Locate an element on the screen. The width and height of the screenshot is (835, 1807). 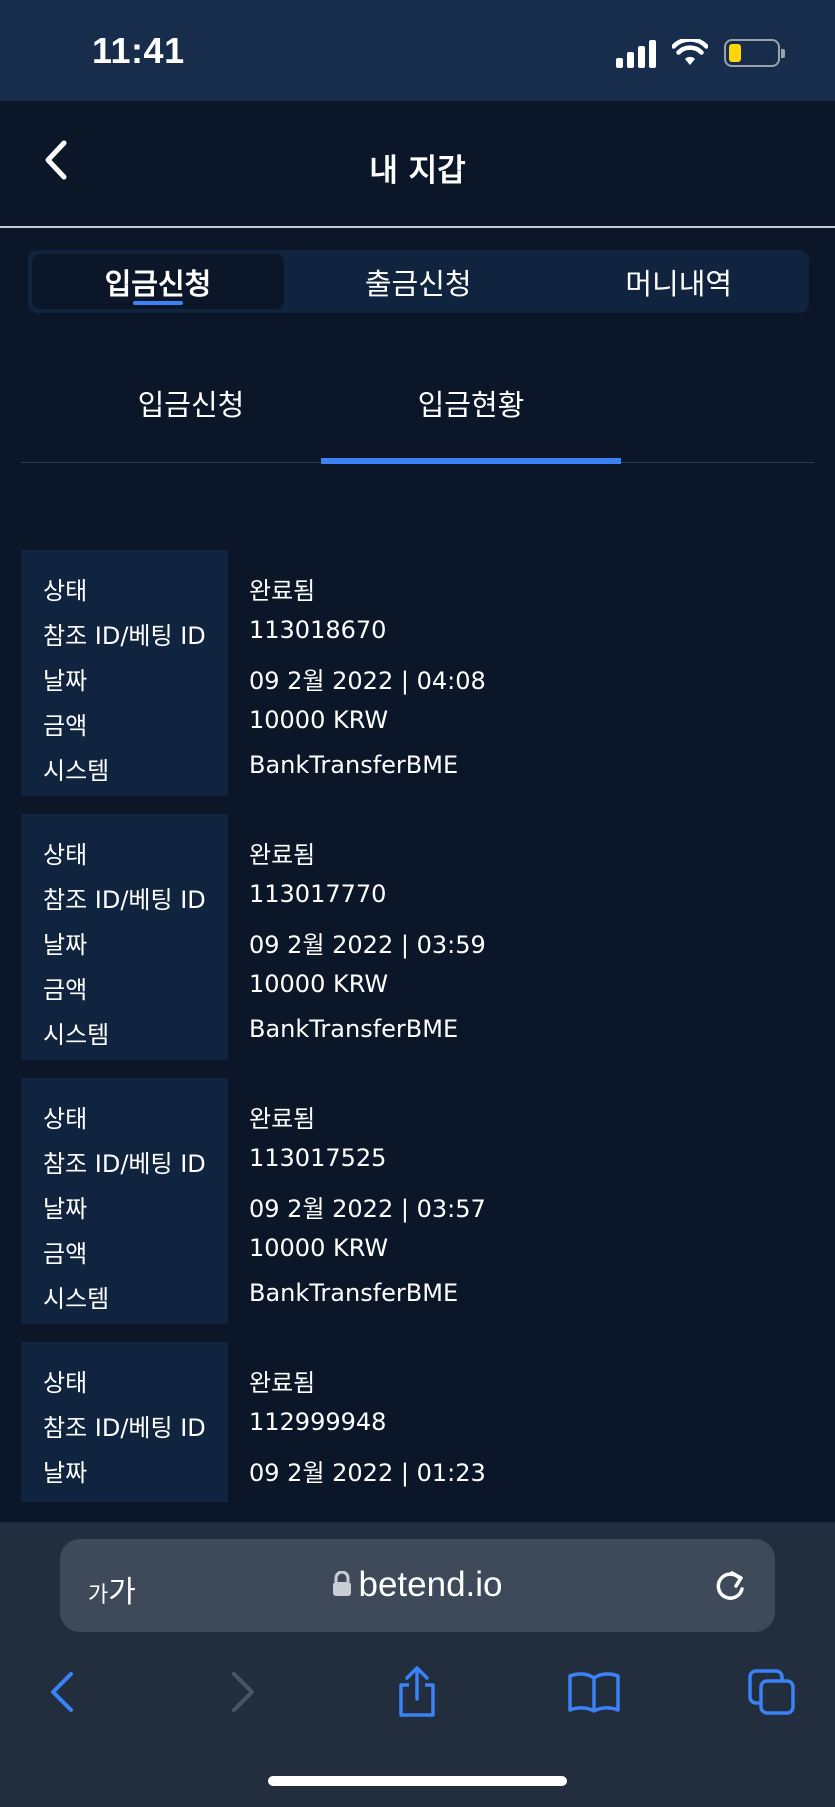
address-bar: 가가 betend.io is located at coordinates (417, 1585).